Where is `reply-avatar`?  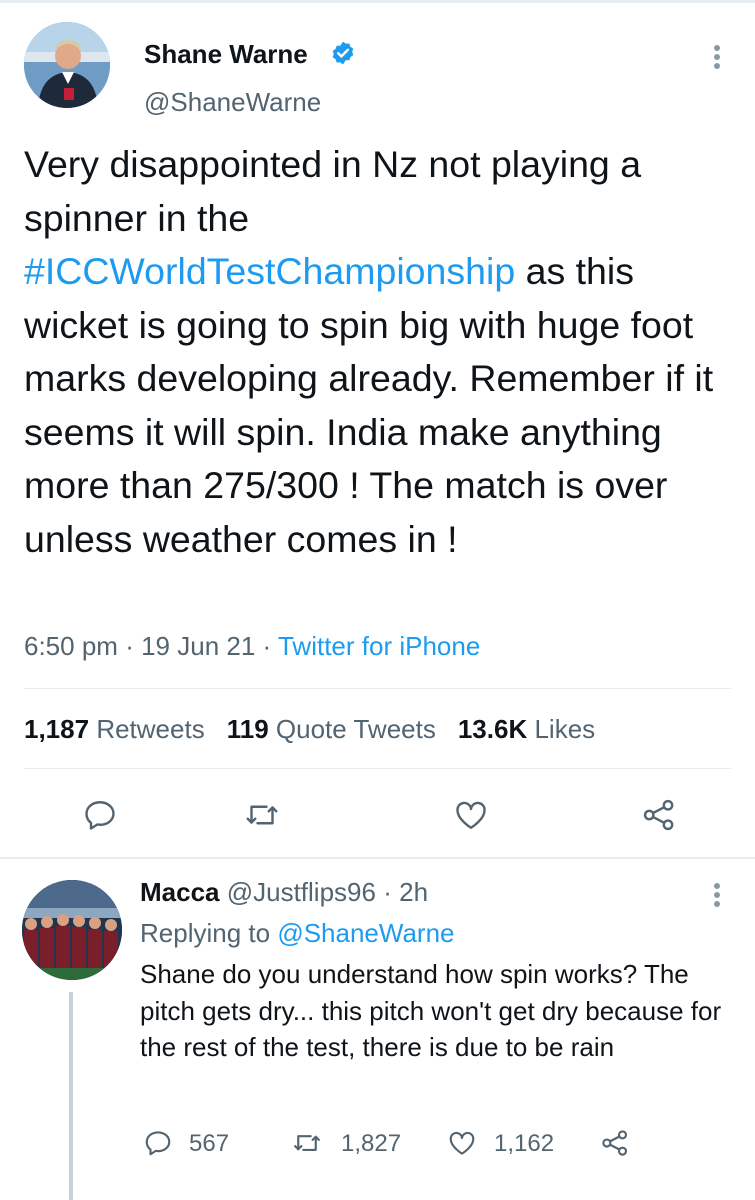 reply-avatar is located at coordinates (72, 930).